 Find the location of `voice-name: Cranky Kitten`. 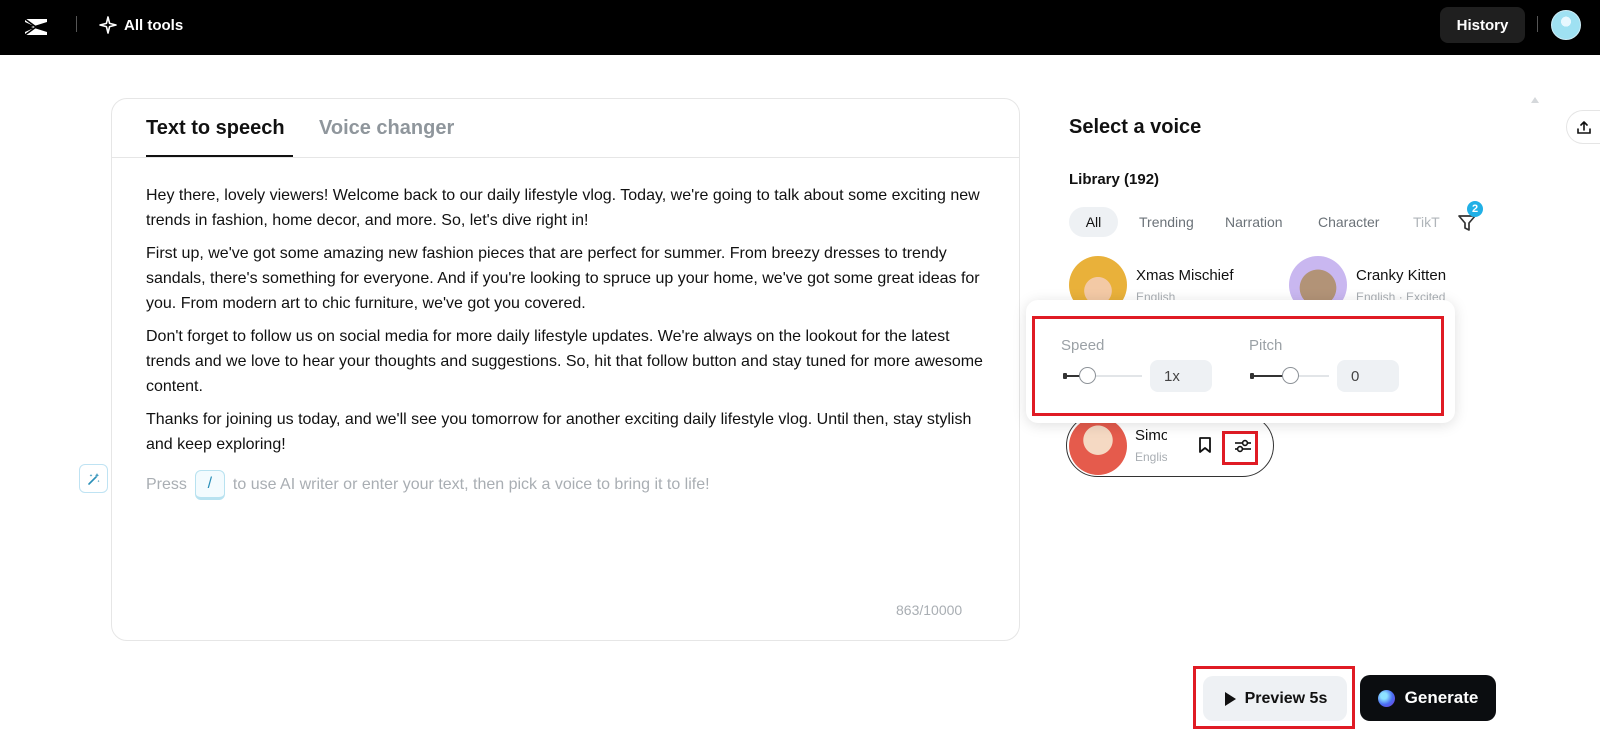

voice-name: Cranky Kitten is located at coordinates (1401, 275).